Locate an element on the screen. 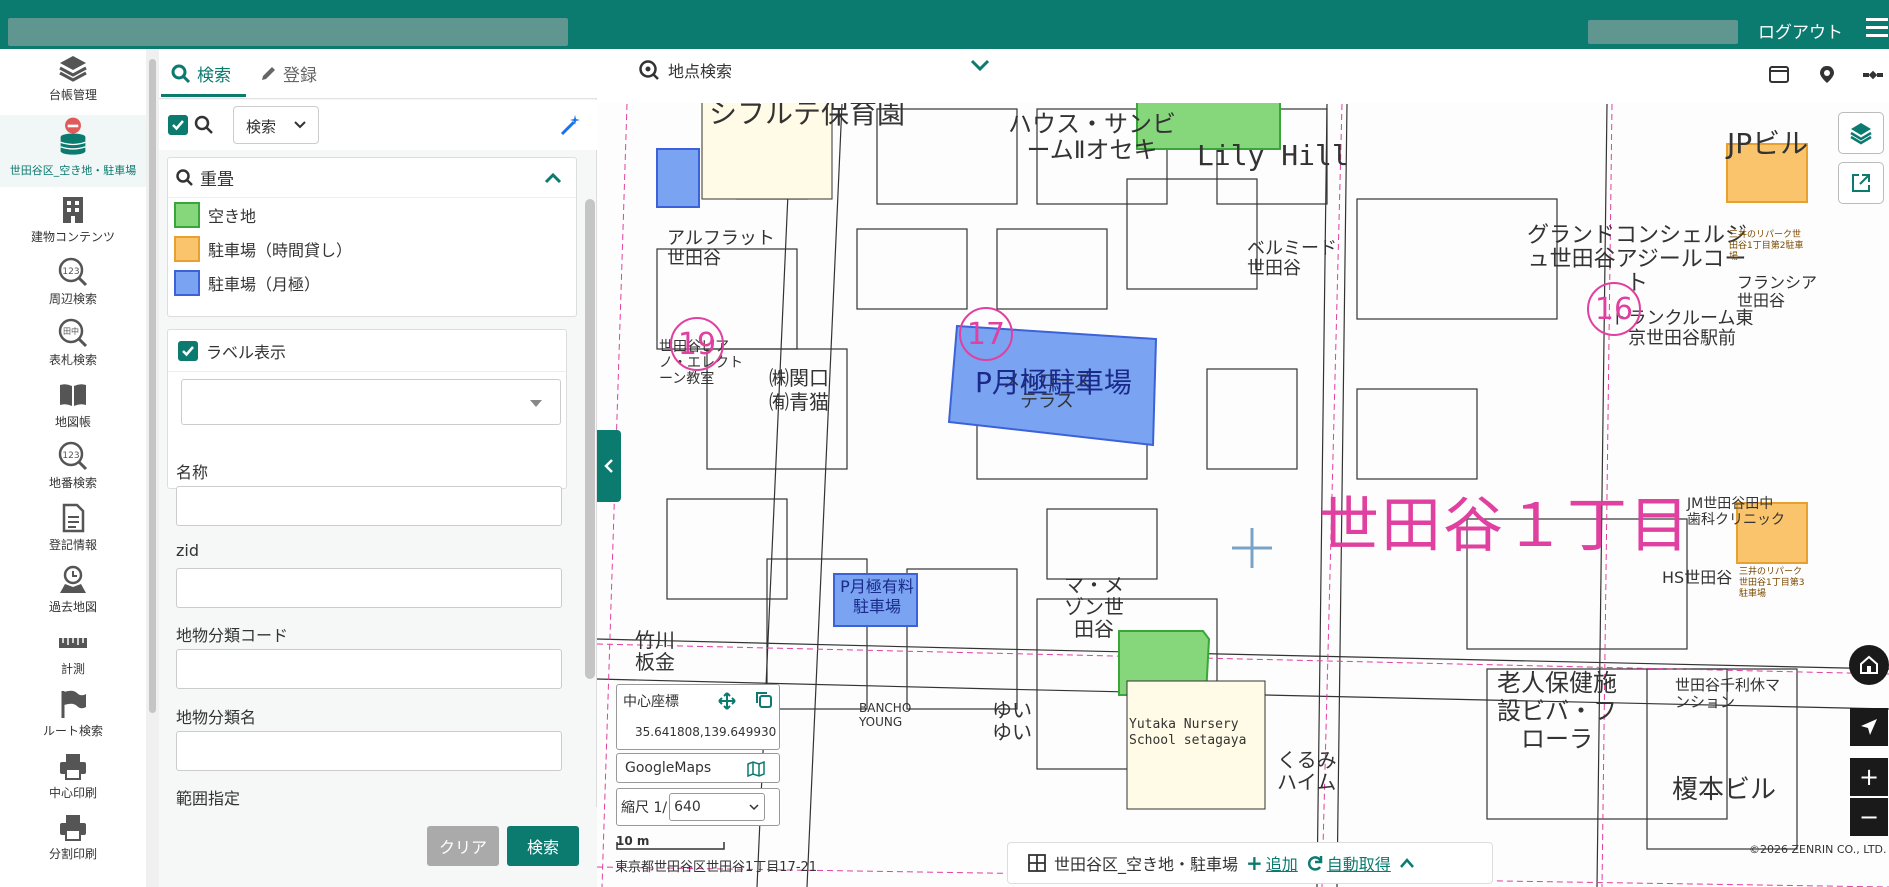 The height and width of the screenshot is (887, 1889). rail-item-split-print: 分割印刷 is located at coordinates (73, 841).